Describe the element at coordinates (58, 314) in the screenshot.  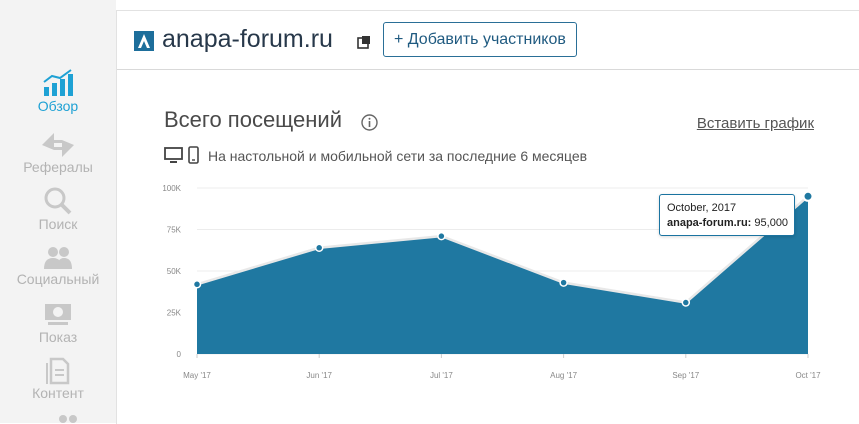
I see `money-icon` at that location.